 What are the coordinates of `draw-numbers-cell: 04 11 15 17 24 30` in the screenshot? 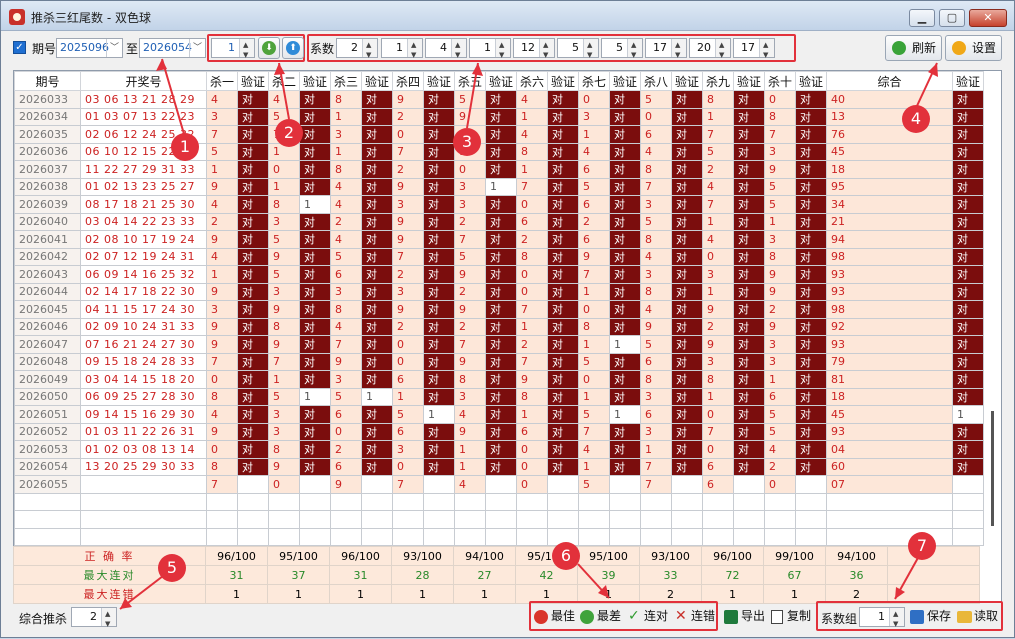 It's located at (143, 309).